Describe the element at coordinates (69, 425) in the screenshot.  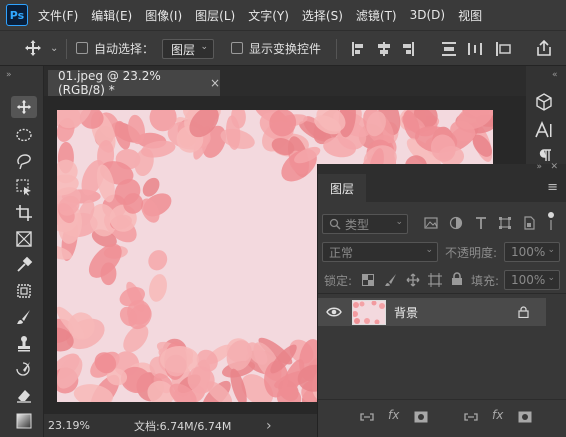
I see `zoom-level: 23.19%` at that location.